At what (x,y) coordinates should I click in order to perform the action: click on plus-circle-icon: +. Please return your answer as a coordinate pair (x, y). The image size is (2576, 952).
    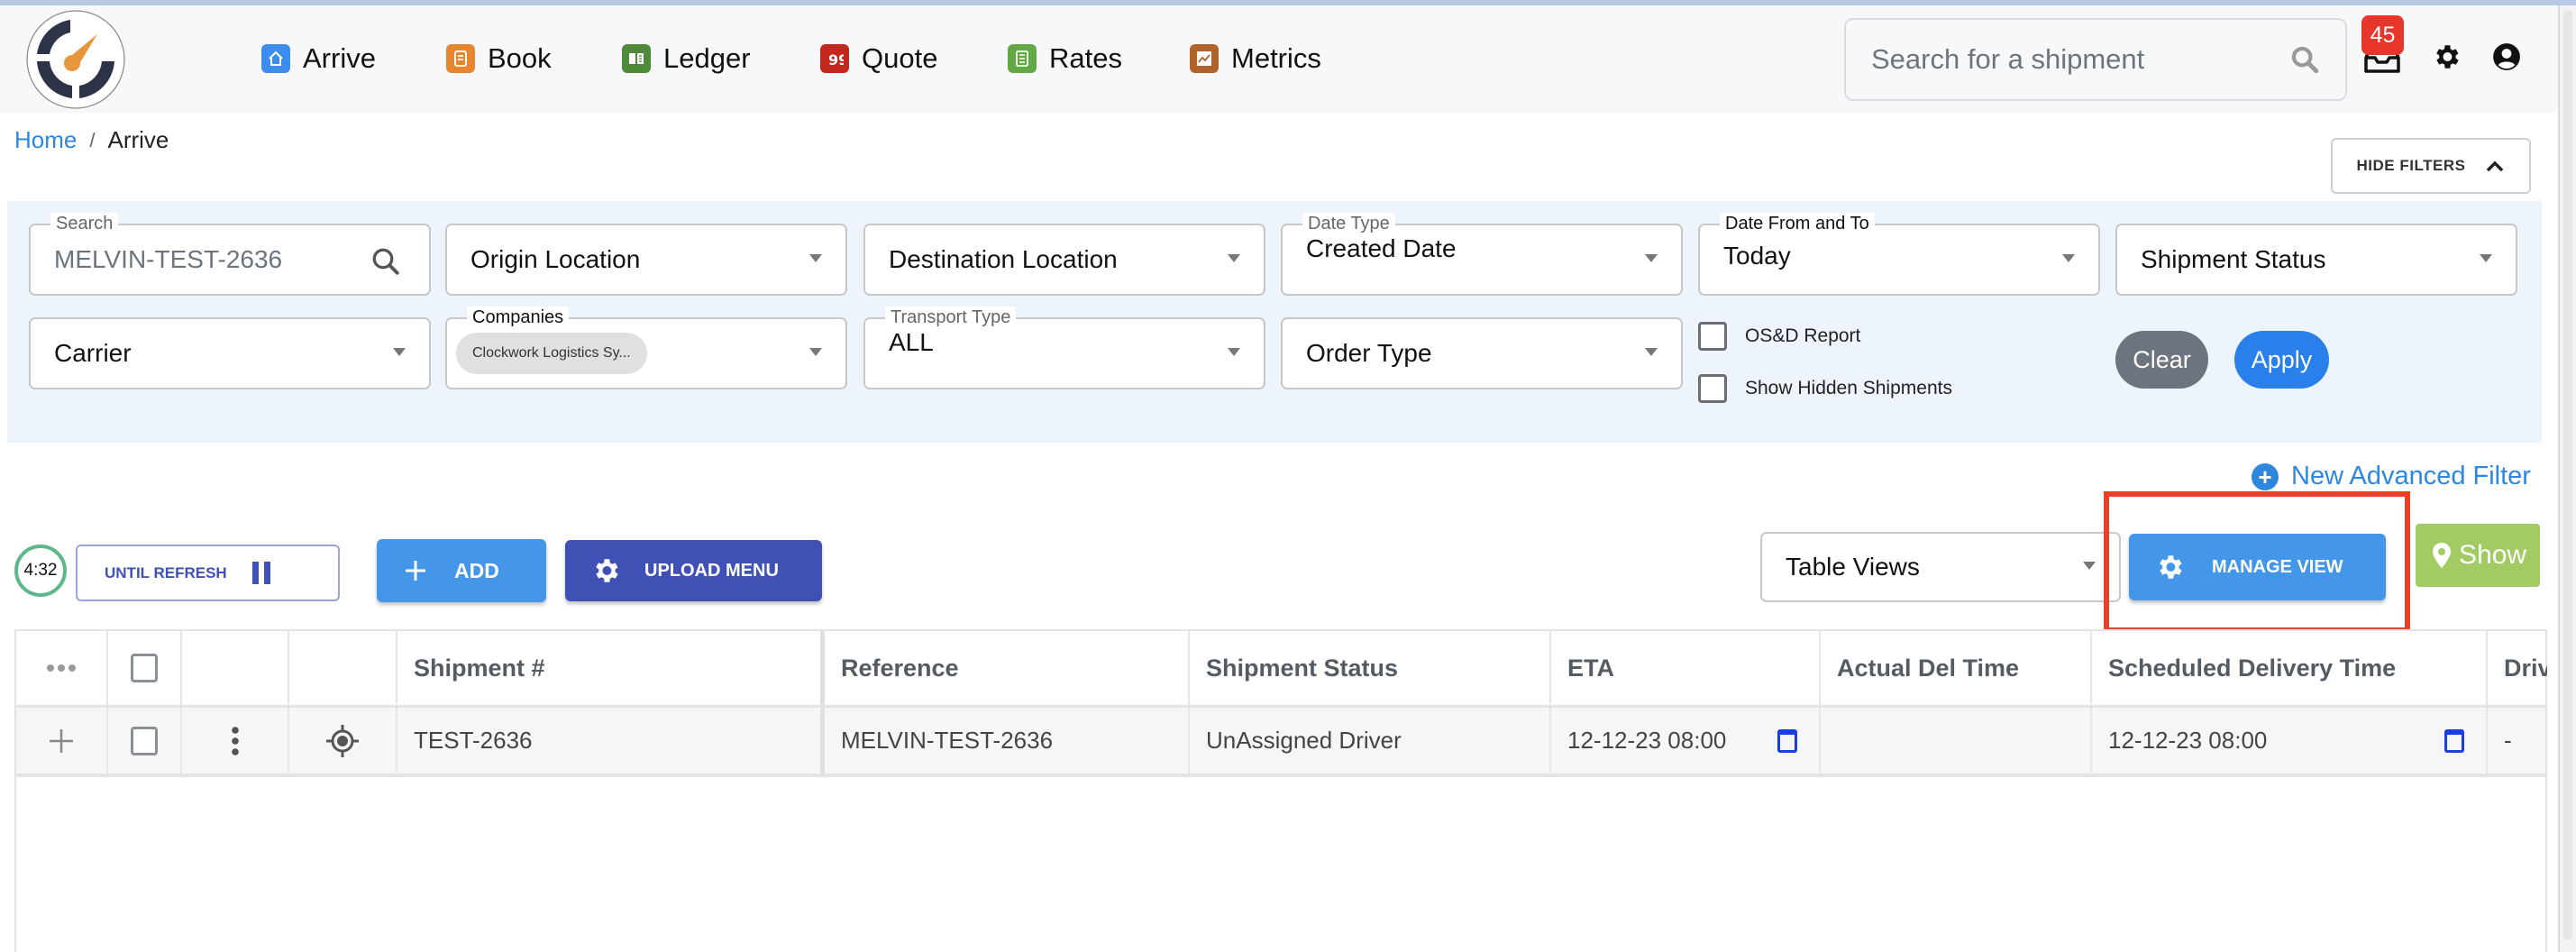
    Looking at the image, I should click on (2265, 476).